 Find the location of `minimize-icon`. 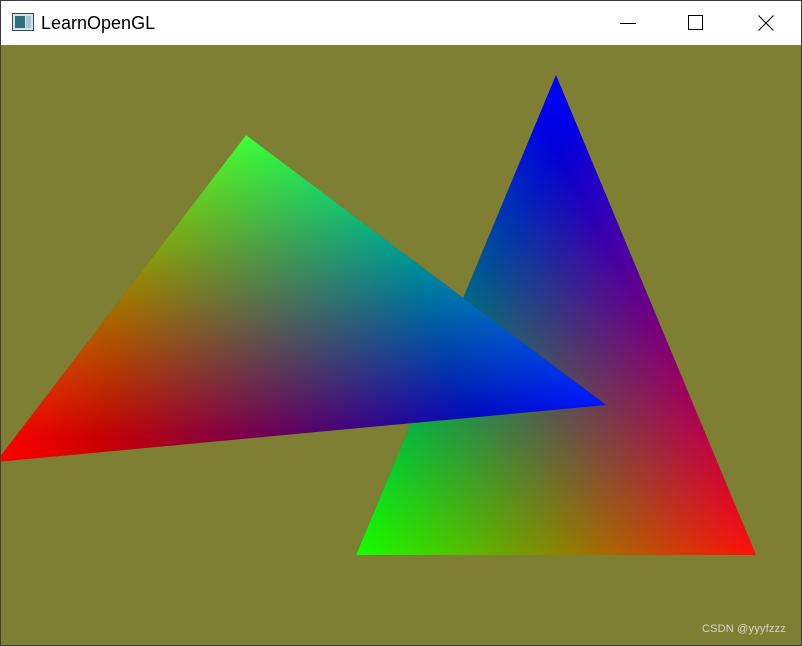

minimize-icon is located at coordinates (628, 23).